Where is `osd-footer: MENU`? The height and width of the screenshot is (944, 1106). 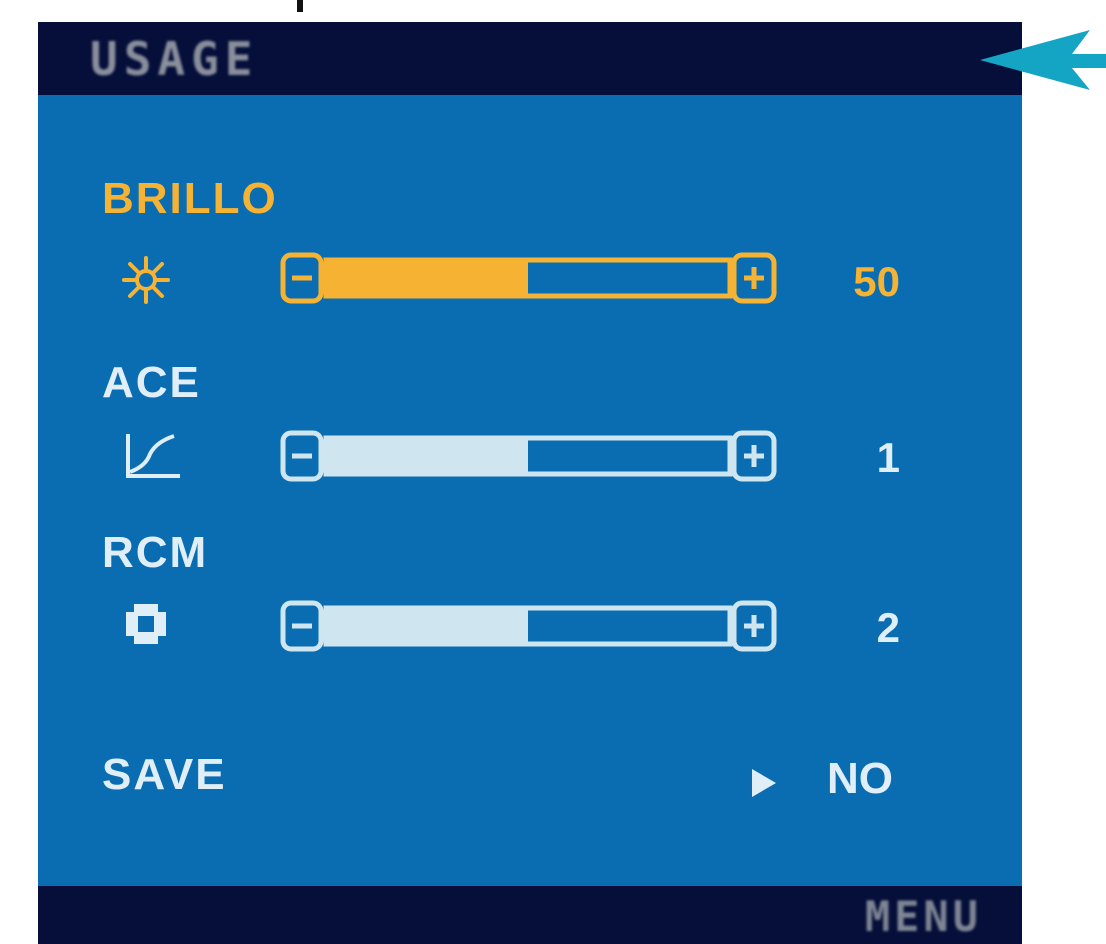
osd-footer: MENU is located at coordinates (530, 915).